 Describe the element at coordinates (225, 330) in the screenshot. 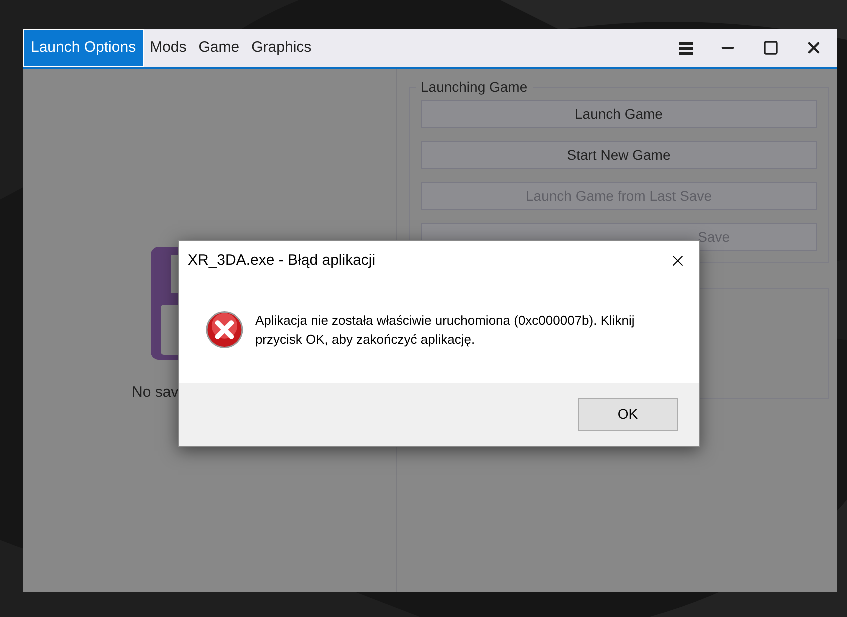

I see `error-icon` at that location.